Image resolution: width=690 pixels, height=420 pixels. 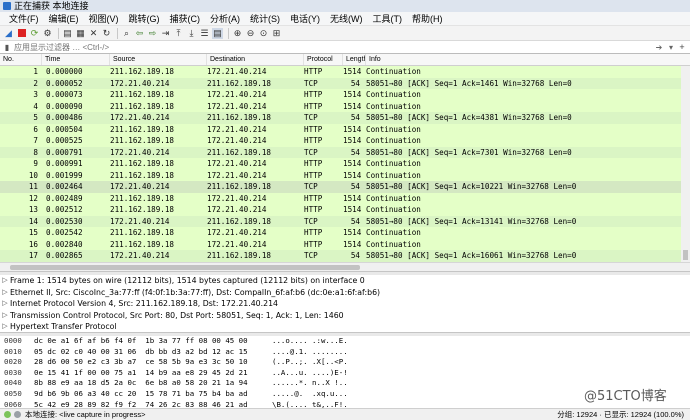 I want to click on menu-item: 视图(V), so click(x=104, y=19).